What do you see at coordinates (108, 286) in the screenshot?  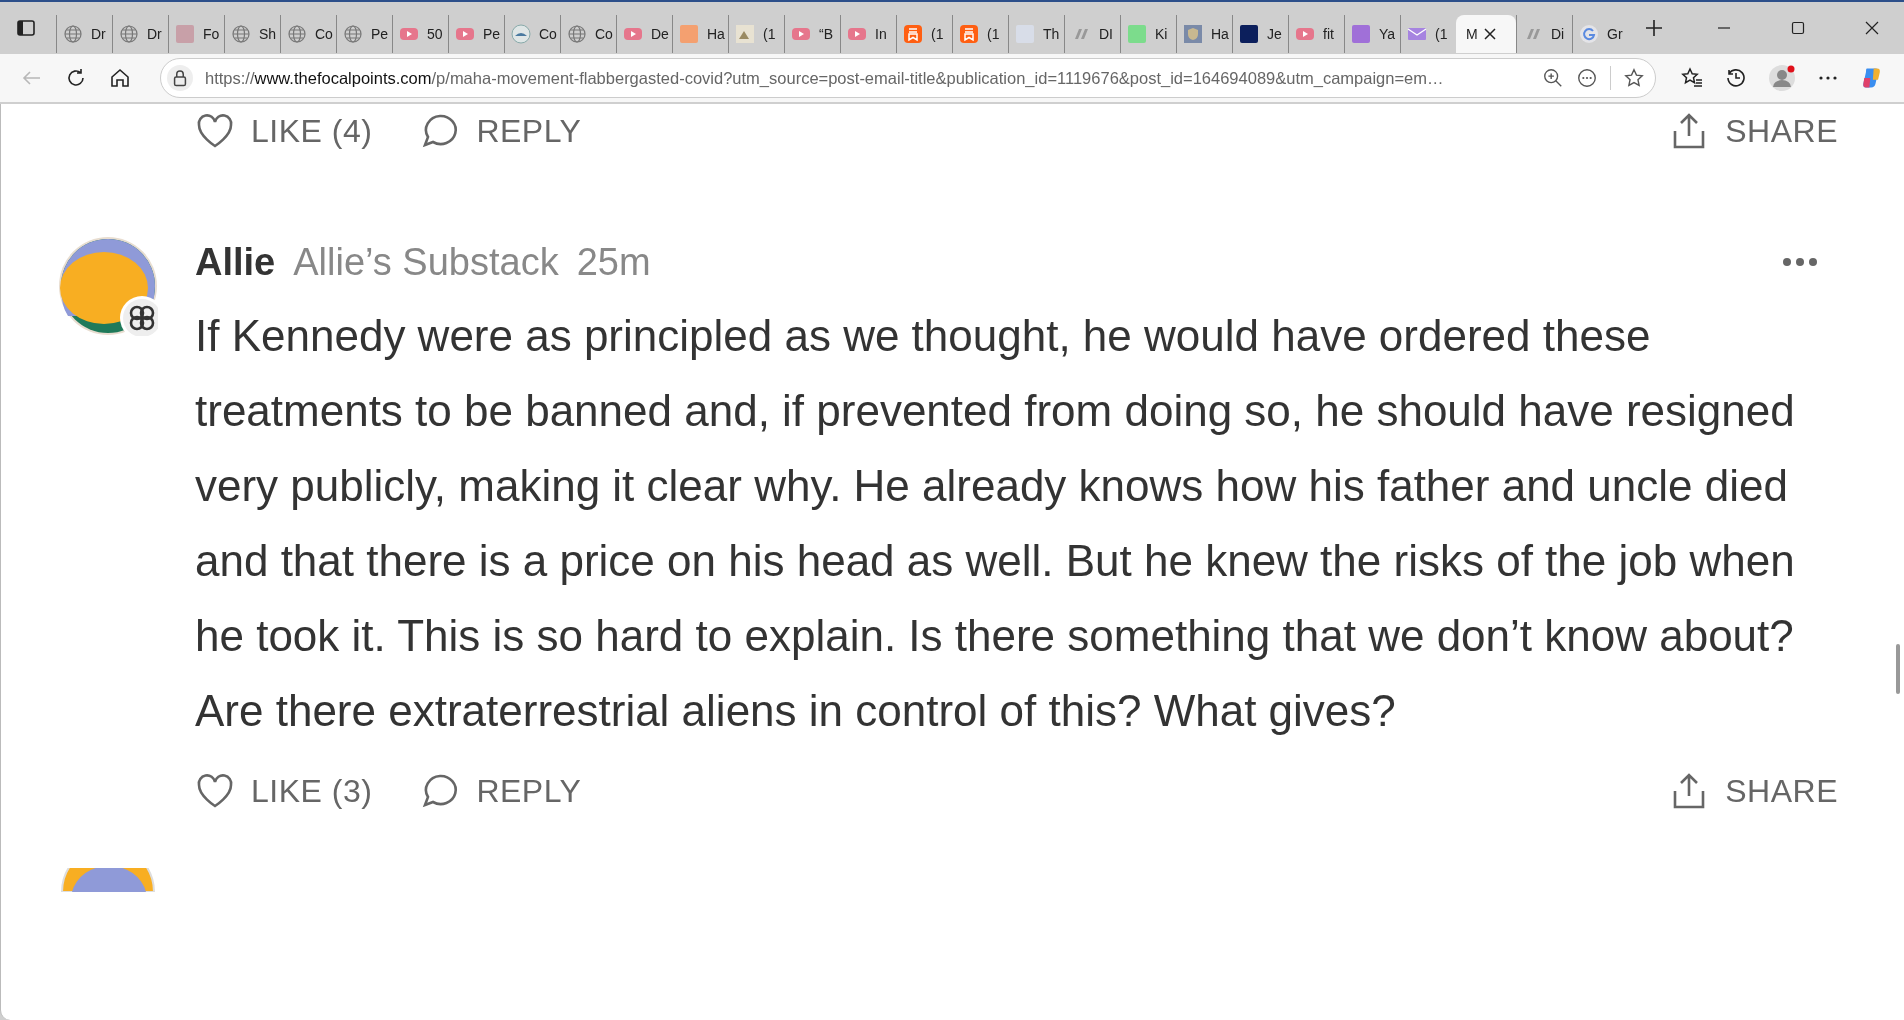 I see `avatar-icon` at bounding box center [108, 286].